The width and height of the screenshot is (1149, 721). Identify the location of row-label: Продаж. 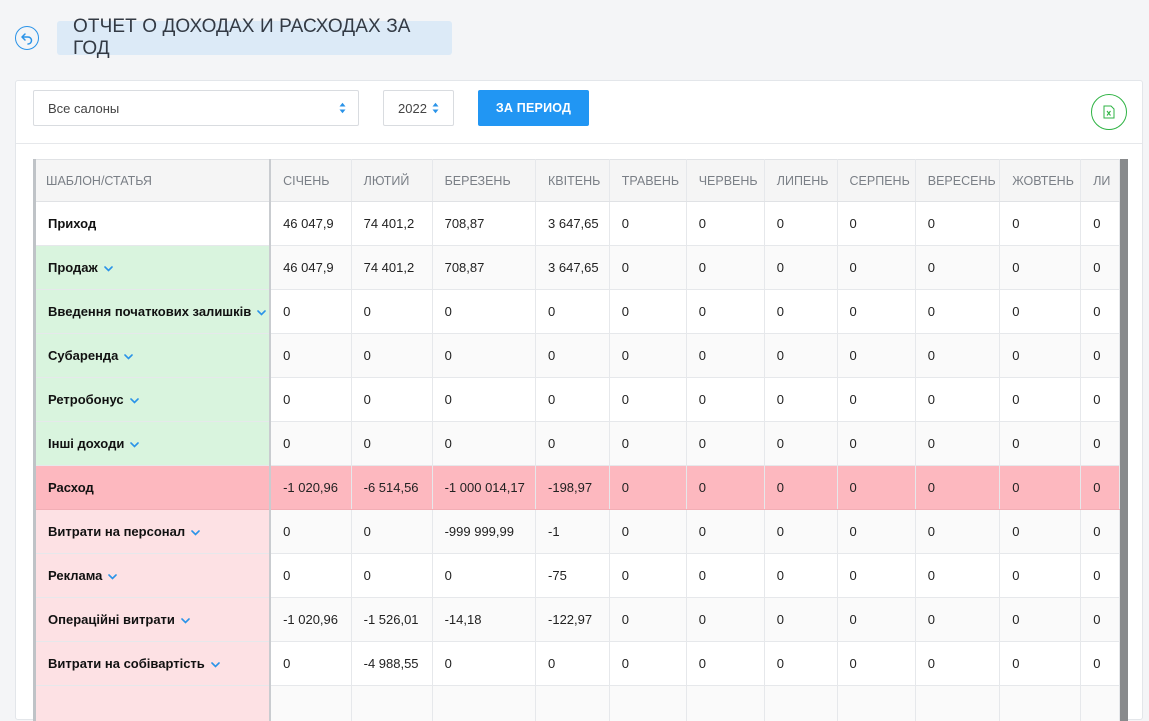
(73, 267).